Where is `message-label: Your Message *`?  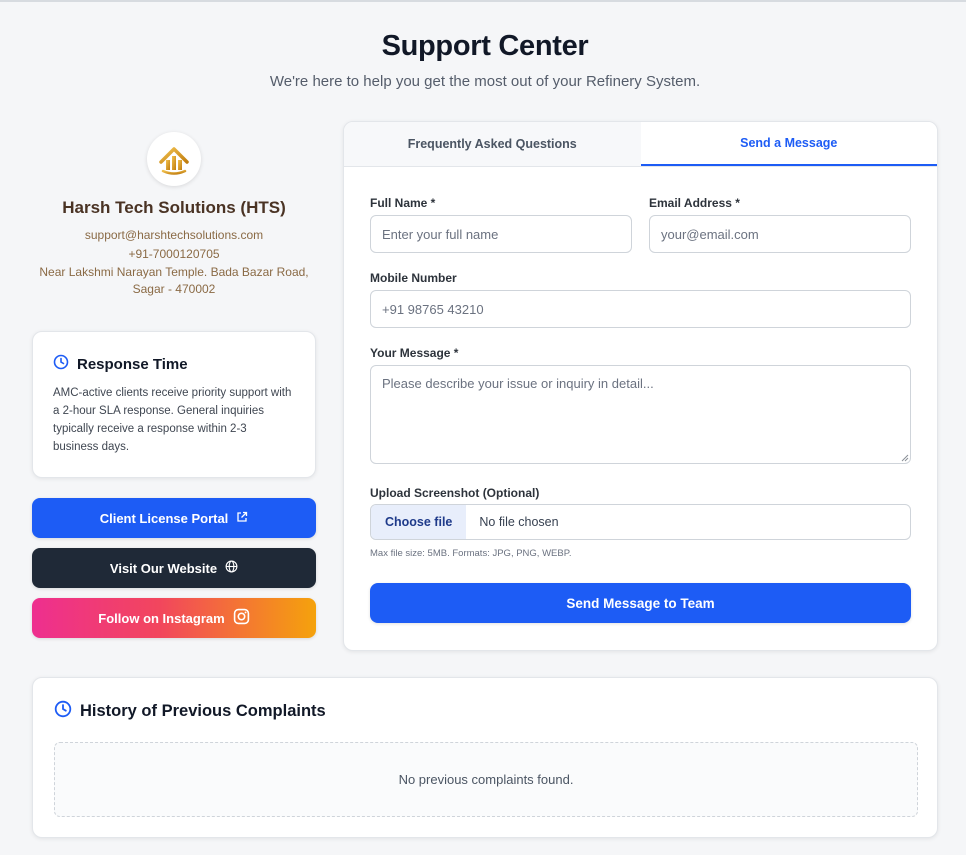 message-label: Your Message * is located at coordinates (414, 353).